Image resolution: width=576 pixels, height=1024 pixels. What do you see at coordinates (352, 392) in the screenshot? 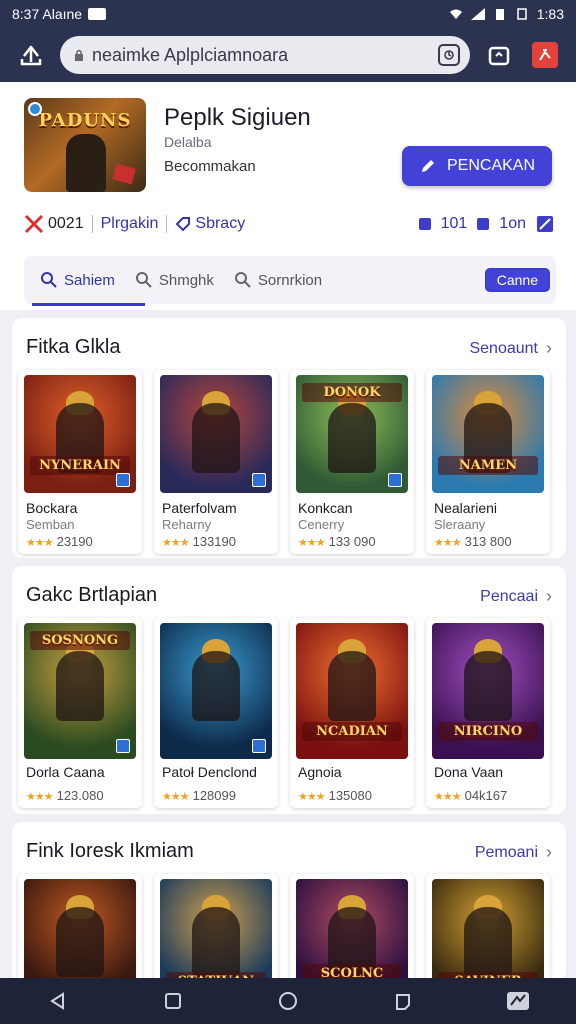
I see `game-card-art-title: DONOK` at bounding box center [352, 392].